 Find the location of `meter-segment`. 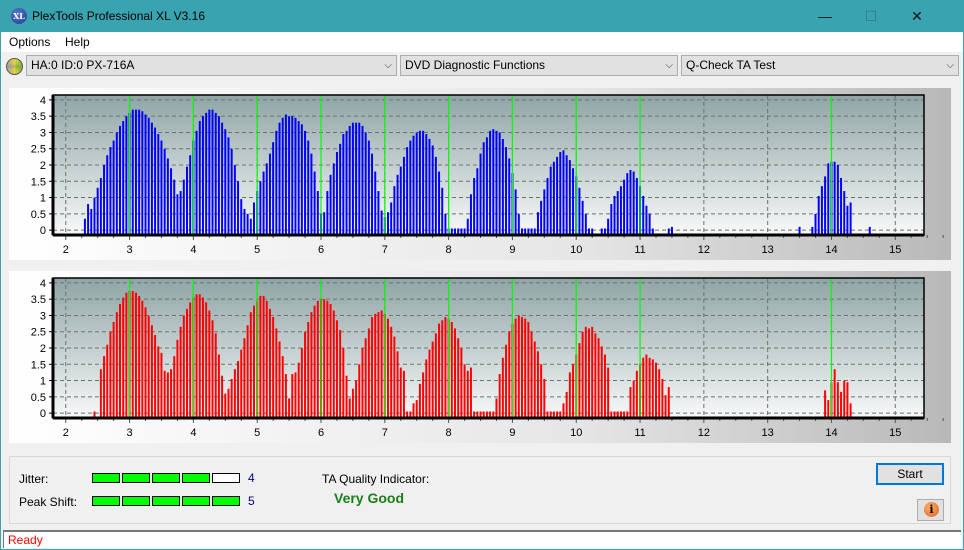

meter-segment is located at coordinates (106, 478).